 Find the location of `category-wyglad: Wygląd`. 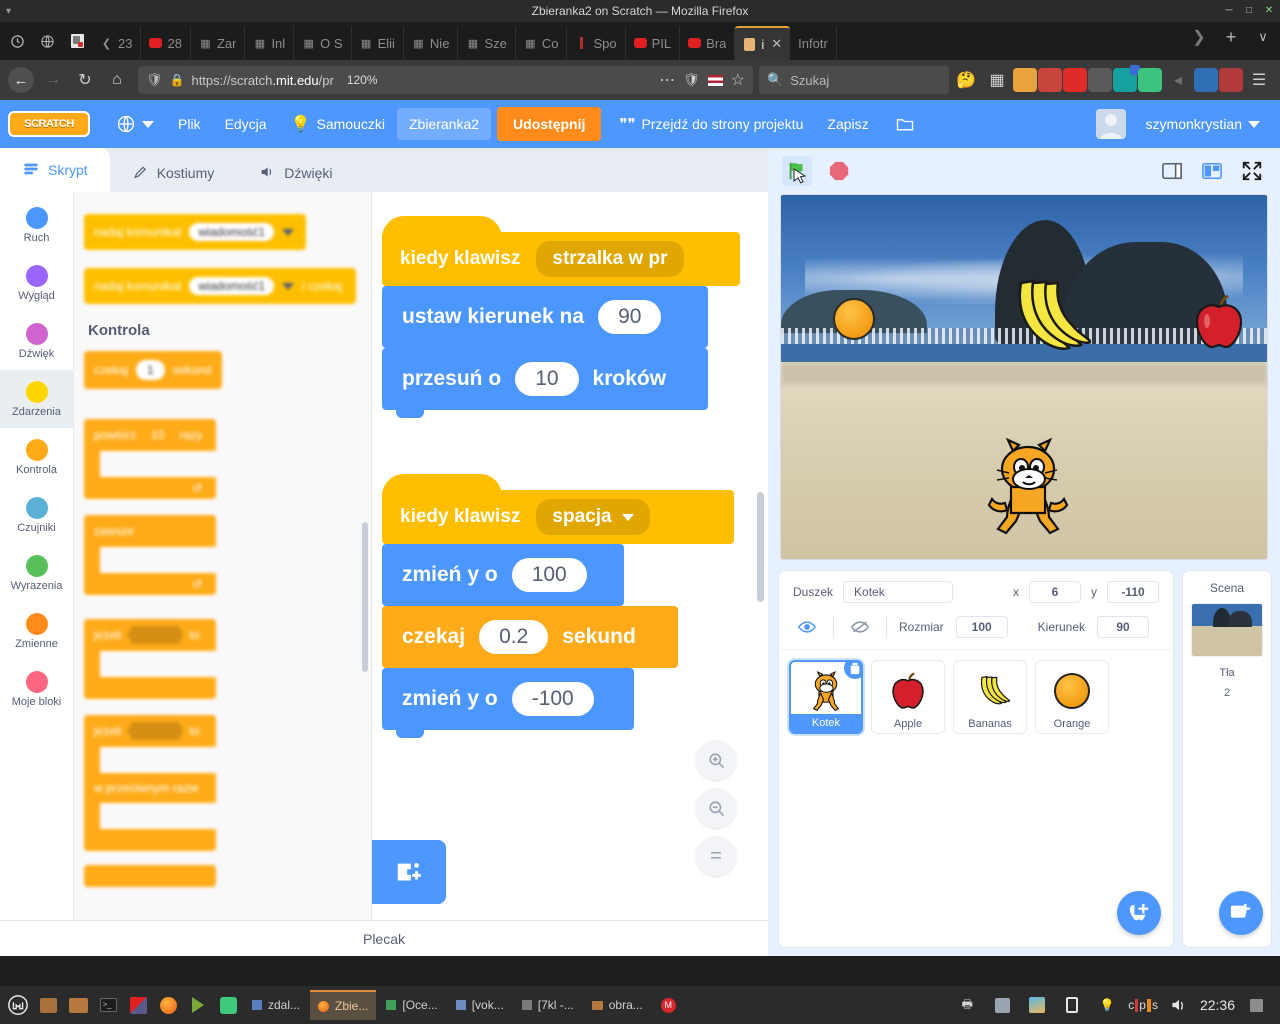

category-wyglad: Wygląd is located at coordinates (36, 283).